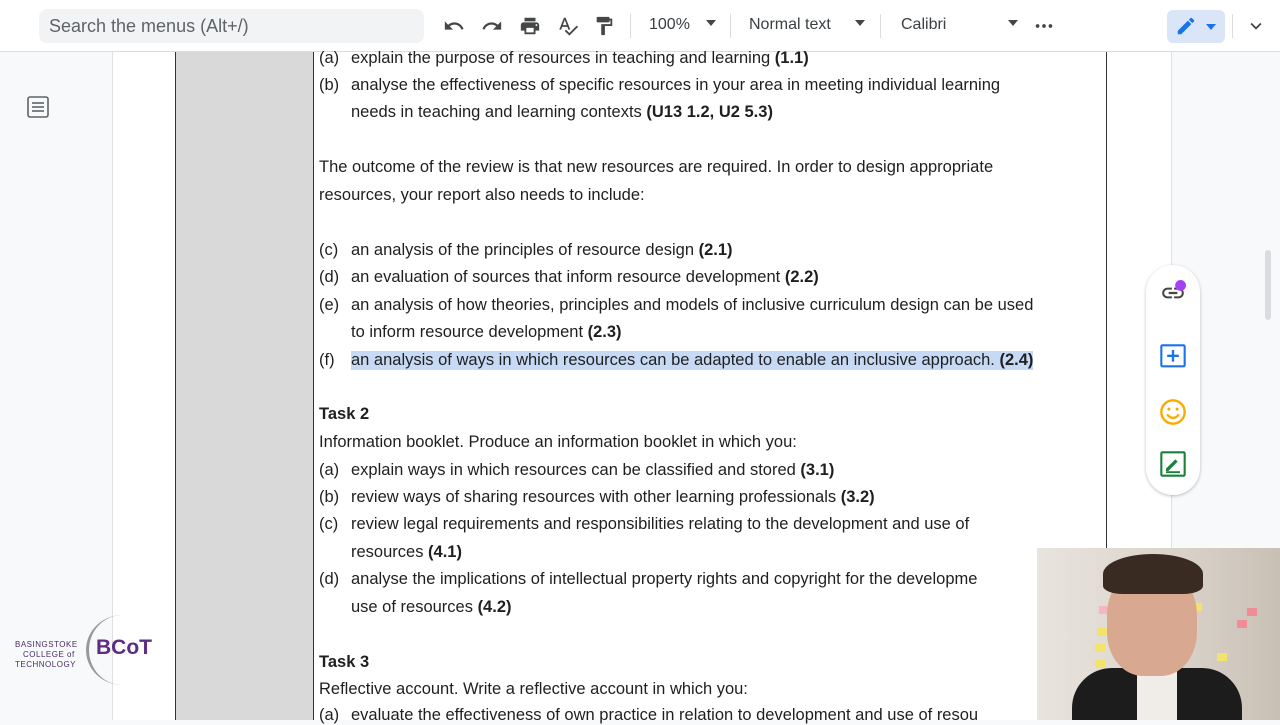 Image resolution: width=1280 pixels, height=725 pixels. What do you see at coordinates (1173, 412) in the screenshot?
I see `emoji-reaction-icon` at bounding box center [1173, 412].